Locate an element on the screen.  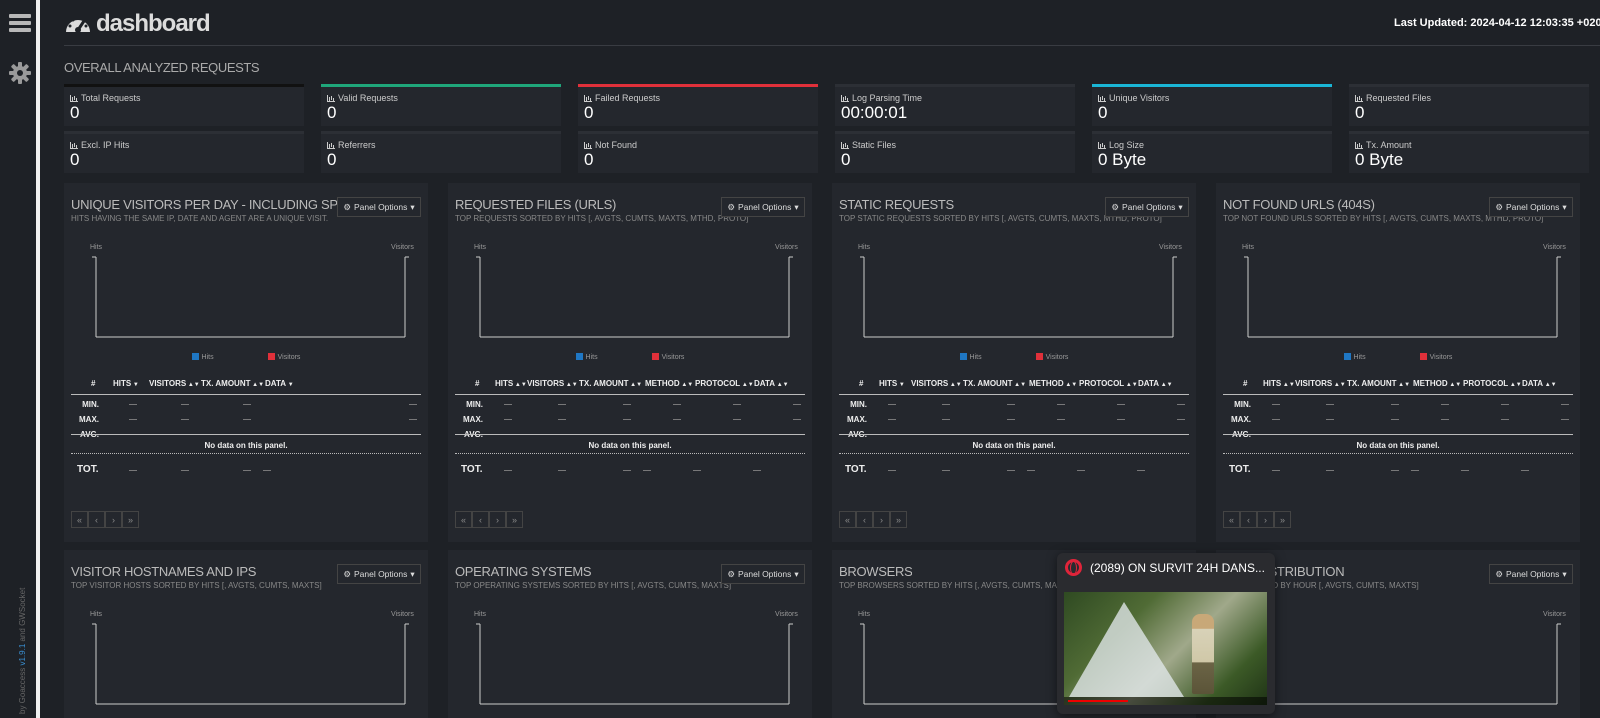
column-label: METHOD is located at coordinates (662, 383).